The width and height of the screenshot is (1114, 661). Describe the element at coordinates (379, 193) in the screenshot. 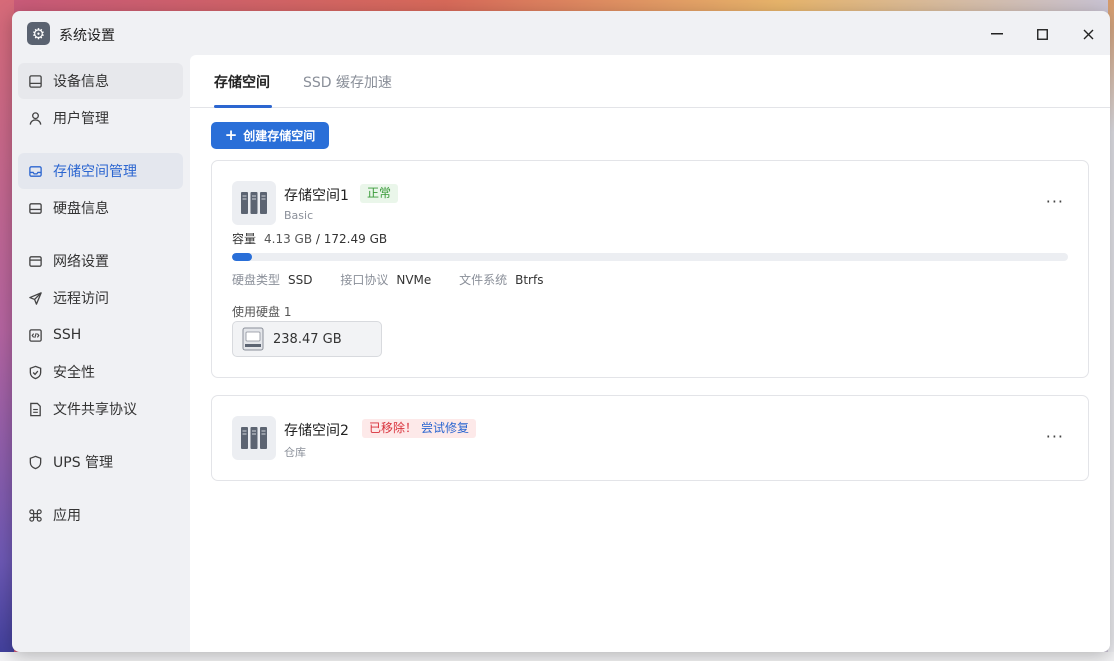

I see `status-badge: 正常` at that location.